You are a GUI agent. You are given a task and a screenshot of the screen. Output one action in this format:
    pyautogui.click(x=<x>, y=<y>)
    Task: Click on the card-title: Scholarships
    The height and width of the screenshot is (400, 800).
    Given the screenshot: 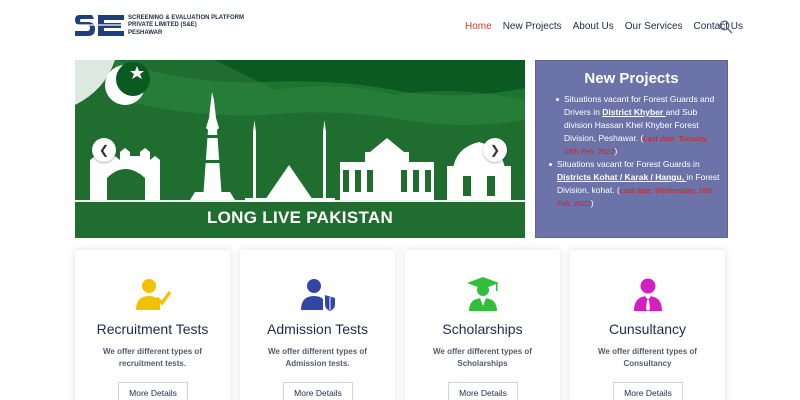 What is the action you would take?
    pyautogui.click(x=482, y=329)
    